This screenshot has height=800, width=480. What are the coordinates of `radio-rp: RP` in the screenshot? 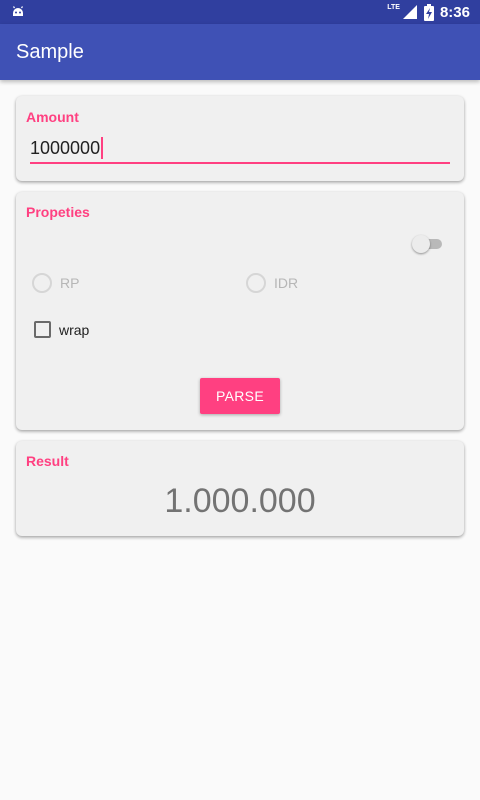 It's located at (55, 283).